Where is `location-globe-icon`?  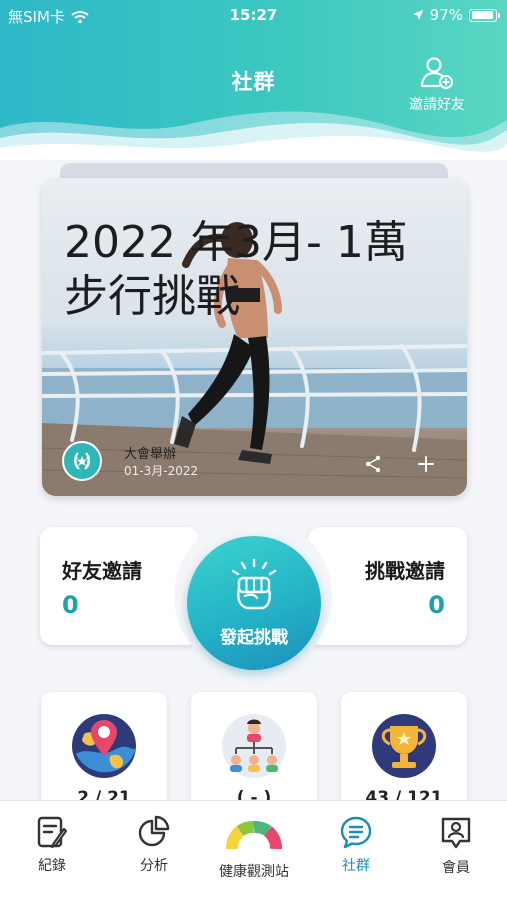
location-globe-icon is located at coordinates (104, 746).